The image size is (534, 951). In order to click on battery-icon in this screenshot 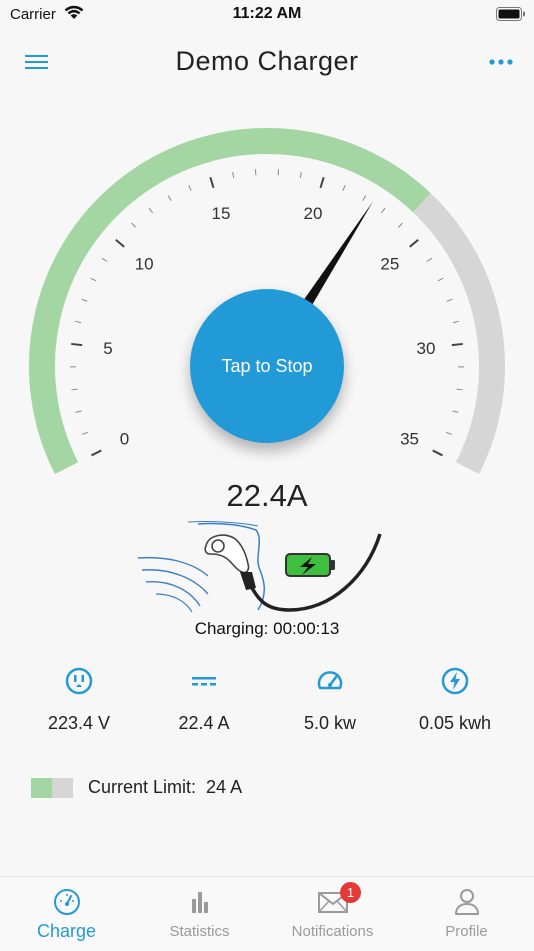, I will do `click(511, 14)`.